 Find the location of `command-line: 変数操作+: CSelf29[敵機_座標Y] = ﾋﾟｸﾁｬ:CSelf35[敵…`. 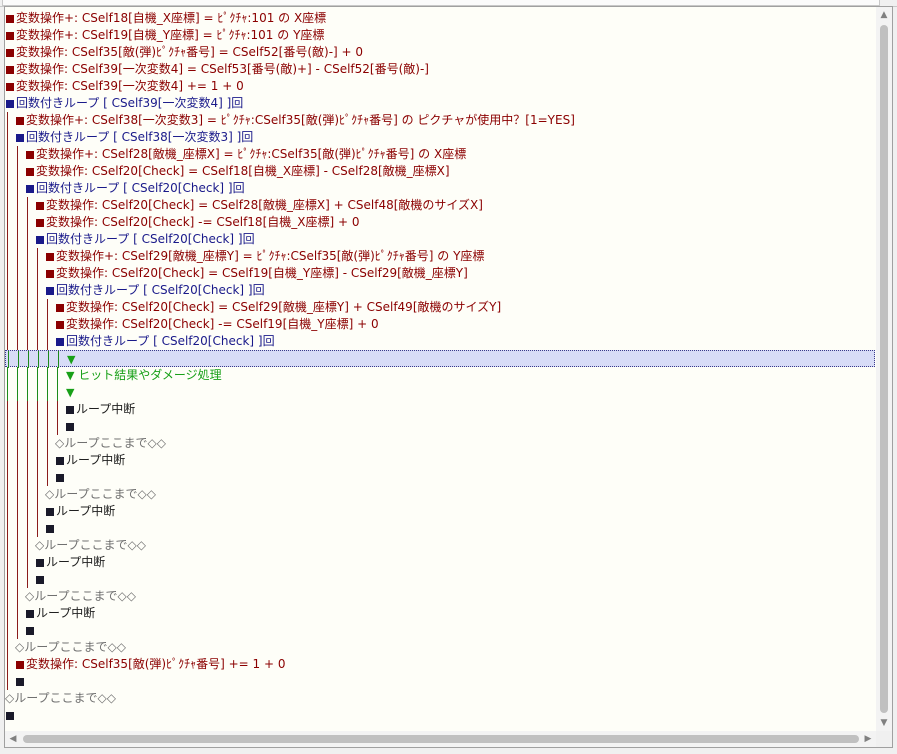

command-line: 変数操作+: CSelf29[敵機_座標Y] = ﾋﾟｸﾁｬ:CSelf35[敵… is located at coordinates (440, 256).